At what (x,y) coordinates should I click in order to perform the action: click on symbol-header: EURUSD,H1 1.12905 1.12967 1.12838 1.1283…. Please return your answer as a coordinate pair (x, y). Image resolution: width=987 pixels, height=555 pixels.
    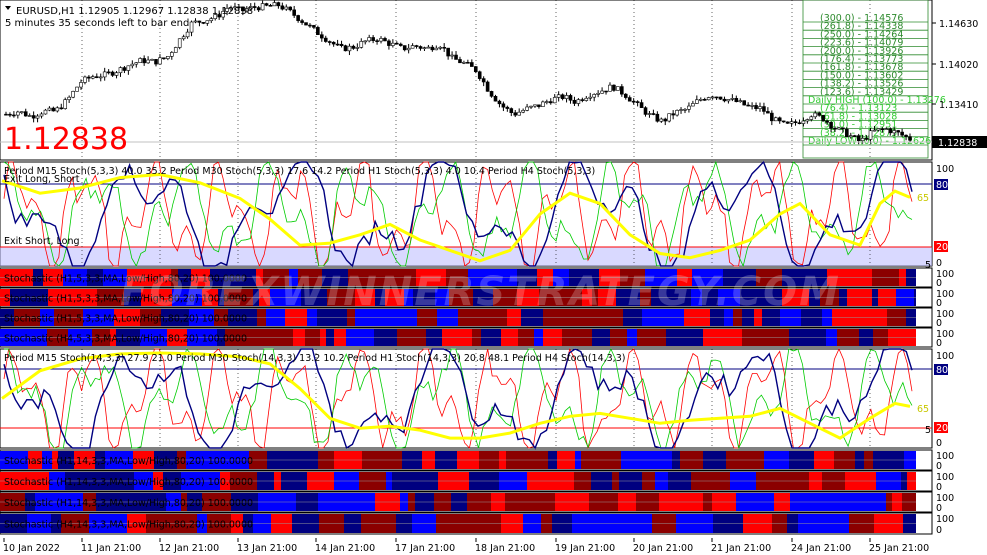
    Looking at the image, I should click on (134, 11).